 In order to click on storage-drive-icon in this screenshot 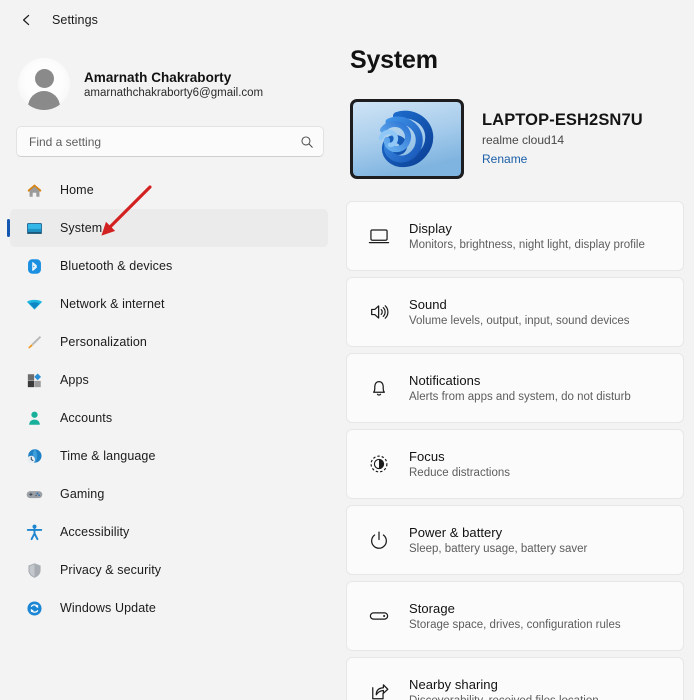, I will do `click(379, 616)`.